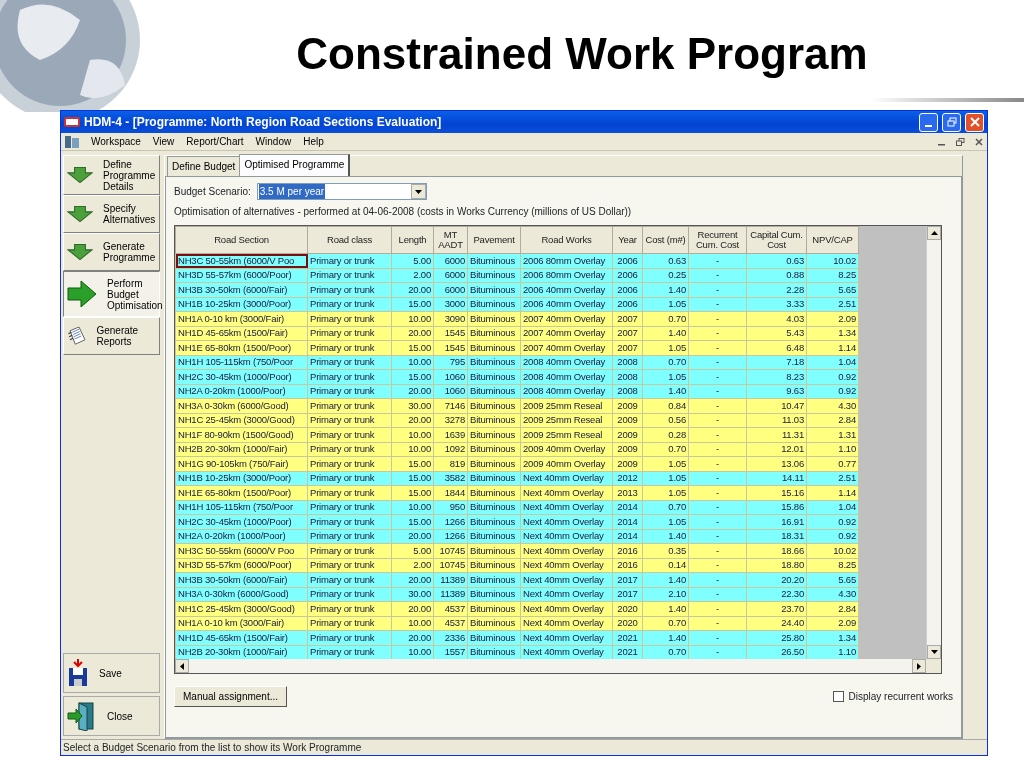 The width and height of the screenshot is (1024, 768). I want to click on menu-item: Window, so click(273, 141).